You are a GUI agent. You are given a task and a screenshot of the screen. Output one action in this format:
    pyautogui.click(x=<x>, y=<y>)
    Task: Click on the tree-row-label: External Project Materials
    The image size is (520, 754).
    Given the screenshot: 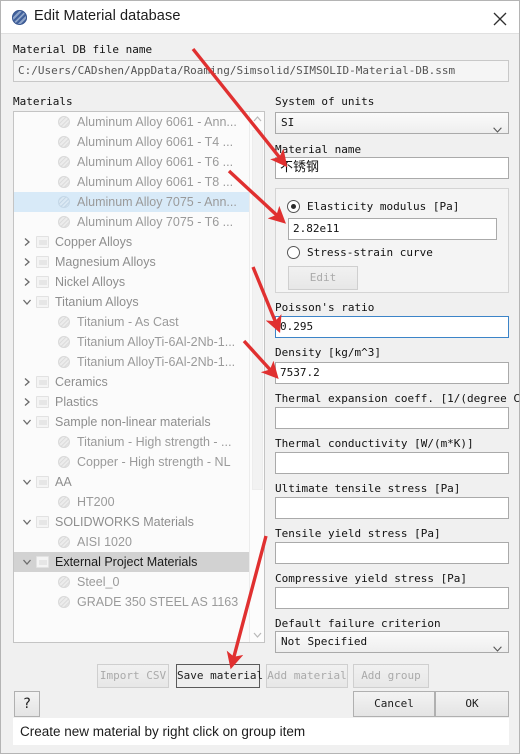 What is the action you would take?
    pyautogui.click(x=126, y=562)
    